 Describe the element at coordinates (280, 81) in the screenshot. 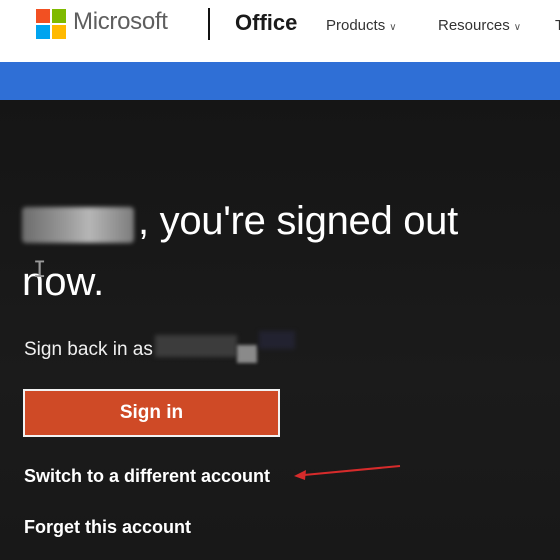

I see `blue-banner` at that location.